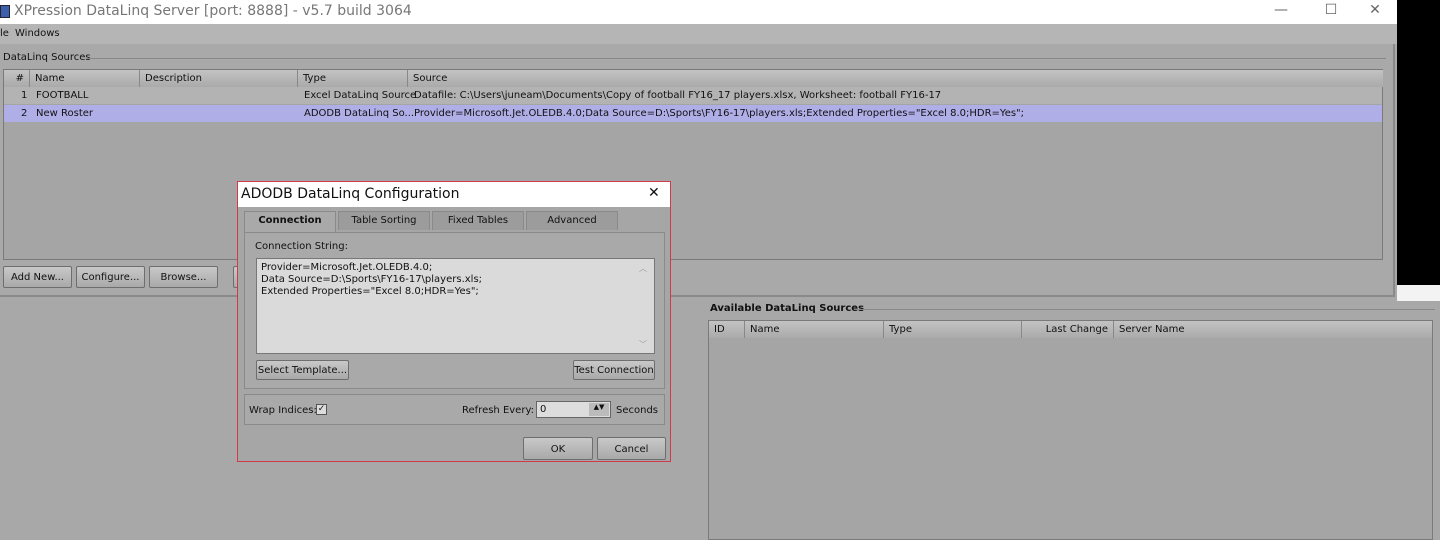 This screenshot has height=540, width=1440. I want to click on scroll-up-icon: ︿, so click(643, 268).